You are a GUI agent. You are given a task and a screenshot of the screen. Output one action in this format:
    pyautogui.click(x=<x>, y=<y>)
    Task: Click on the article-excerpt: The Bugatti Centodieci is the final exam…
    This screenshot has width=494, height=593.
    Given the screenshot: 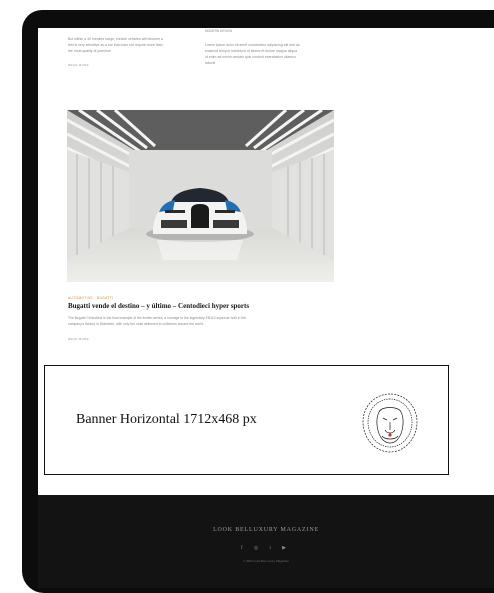 What is the action you would take?
    pyautogui.click(x=190, y=321)
    